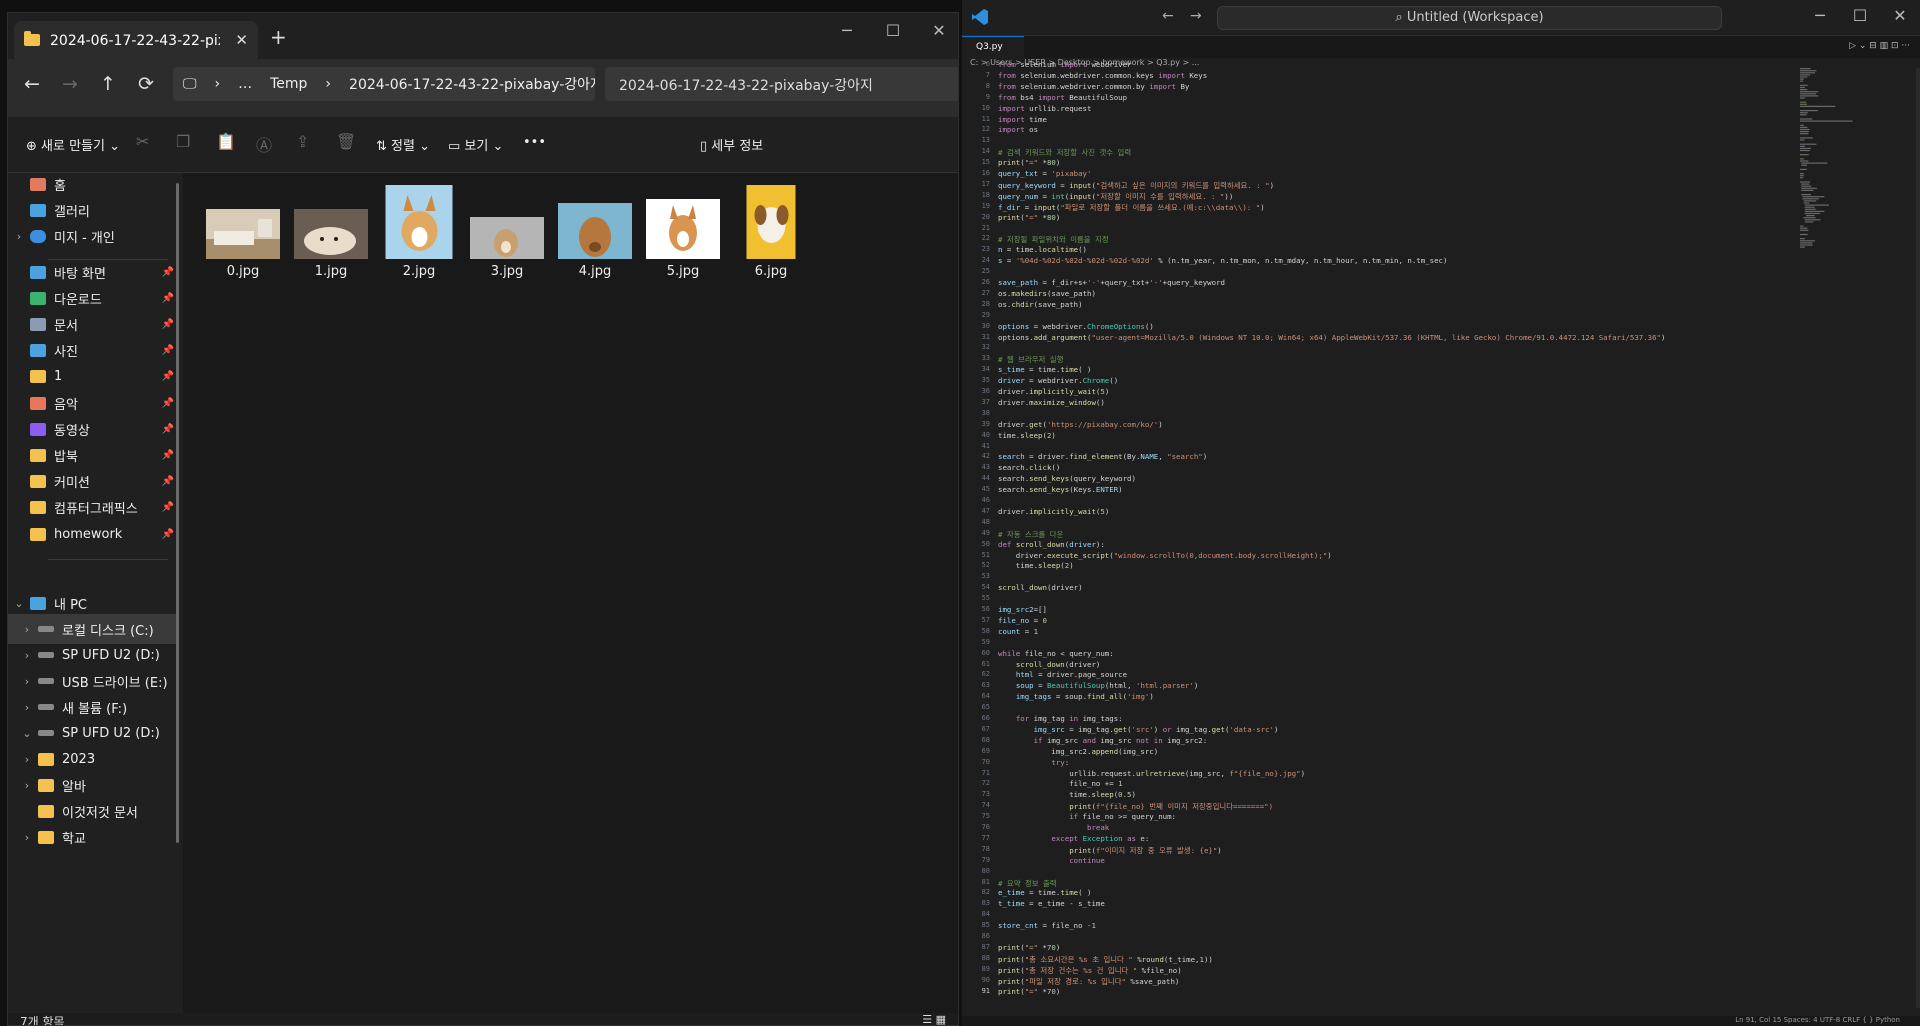 This screenshot has width=1920, height=1026. I want to click on code-line: # 요약 정보 출력, so click(1027, 883).